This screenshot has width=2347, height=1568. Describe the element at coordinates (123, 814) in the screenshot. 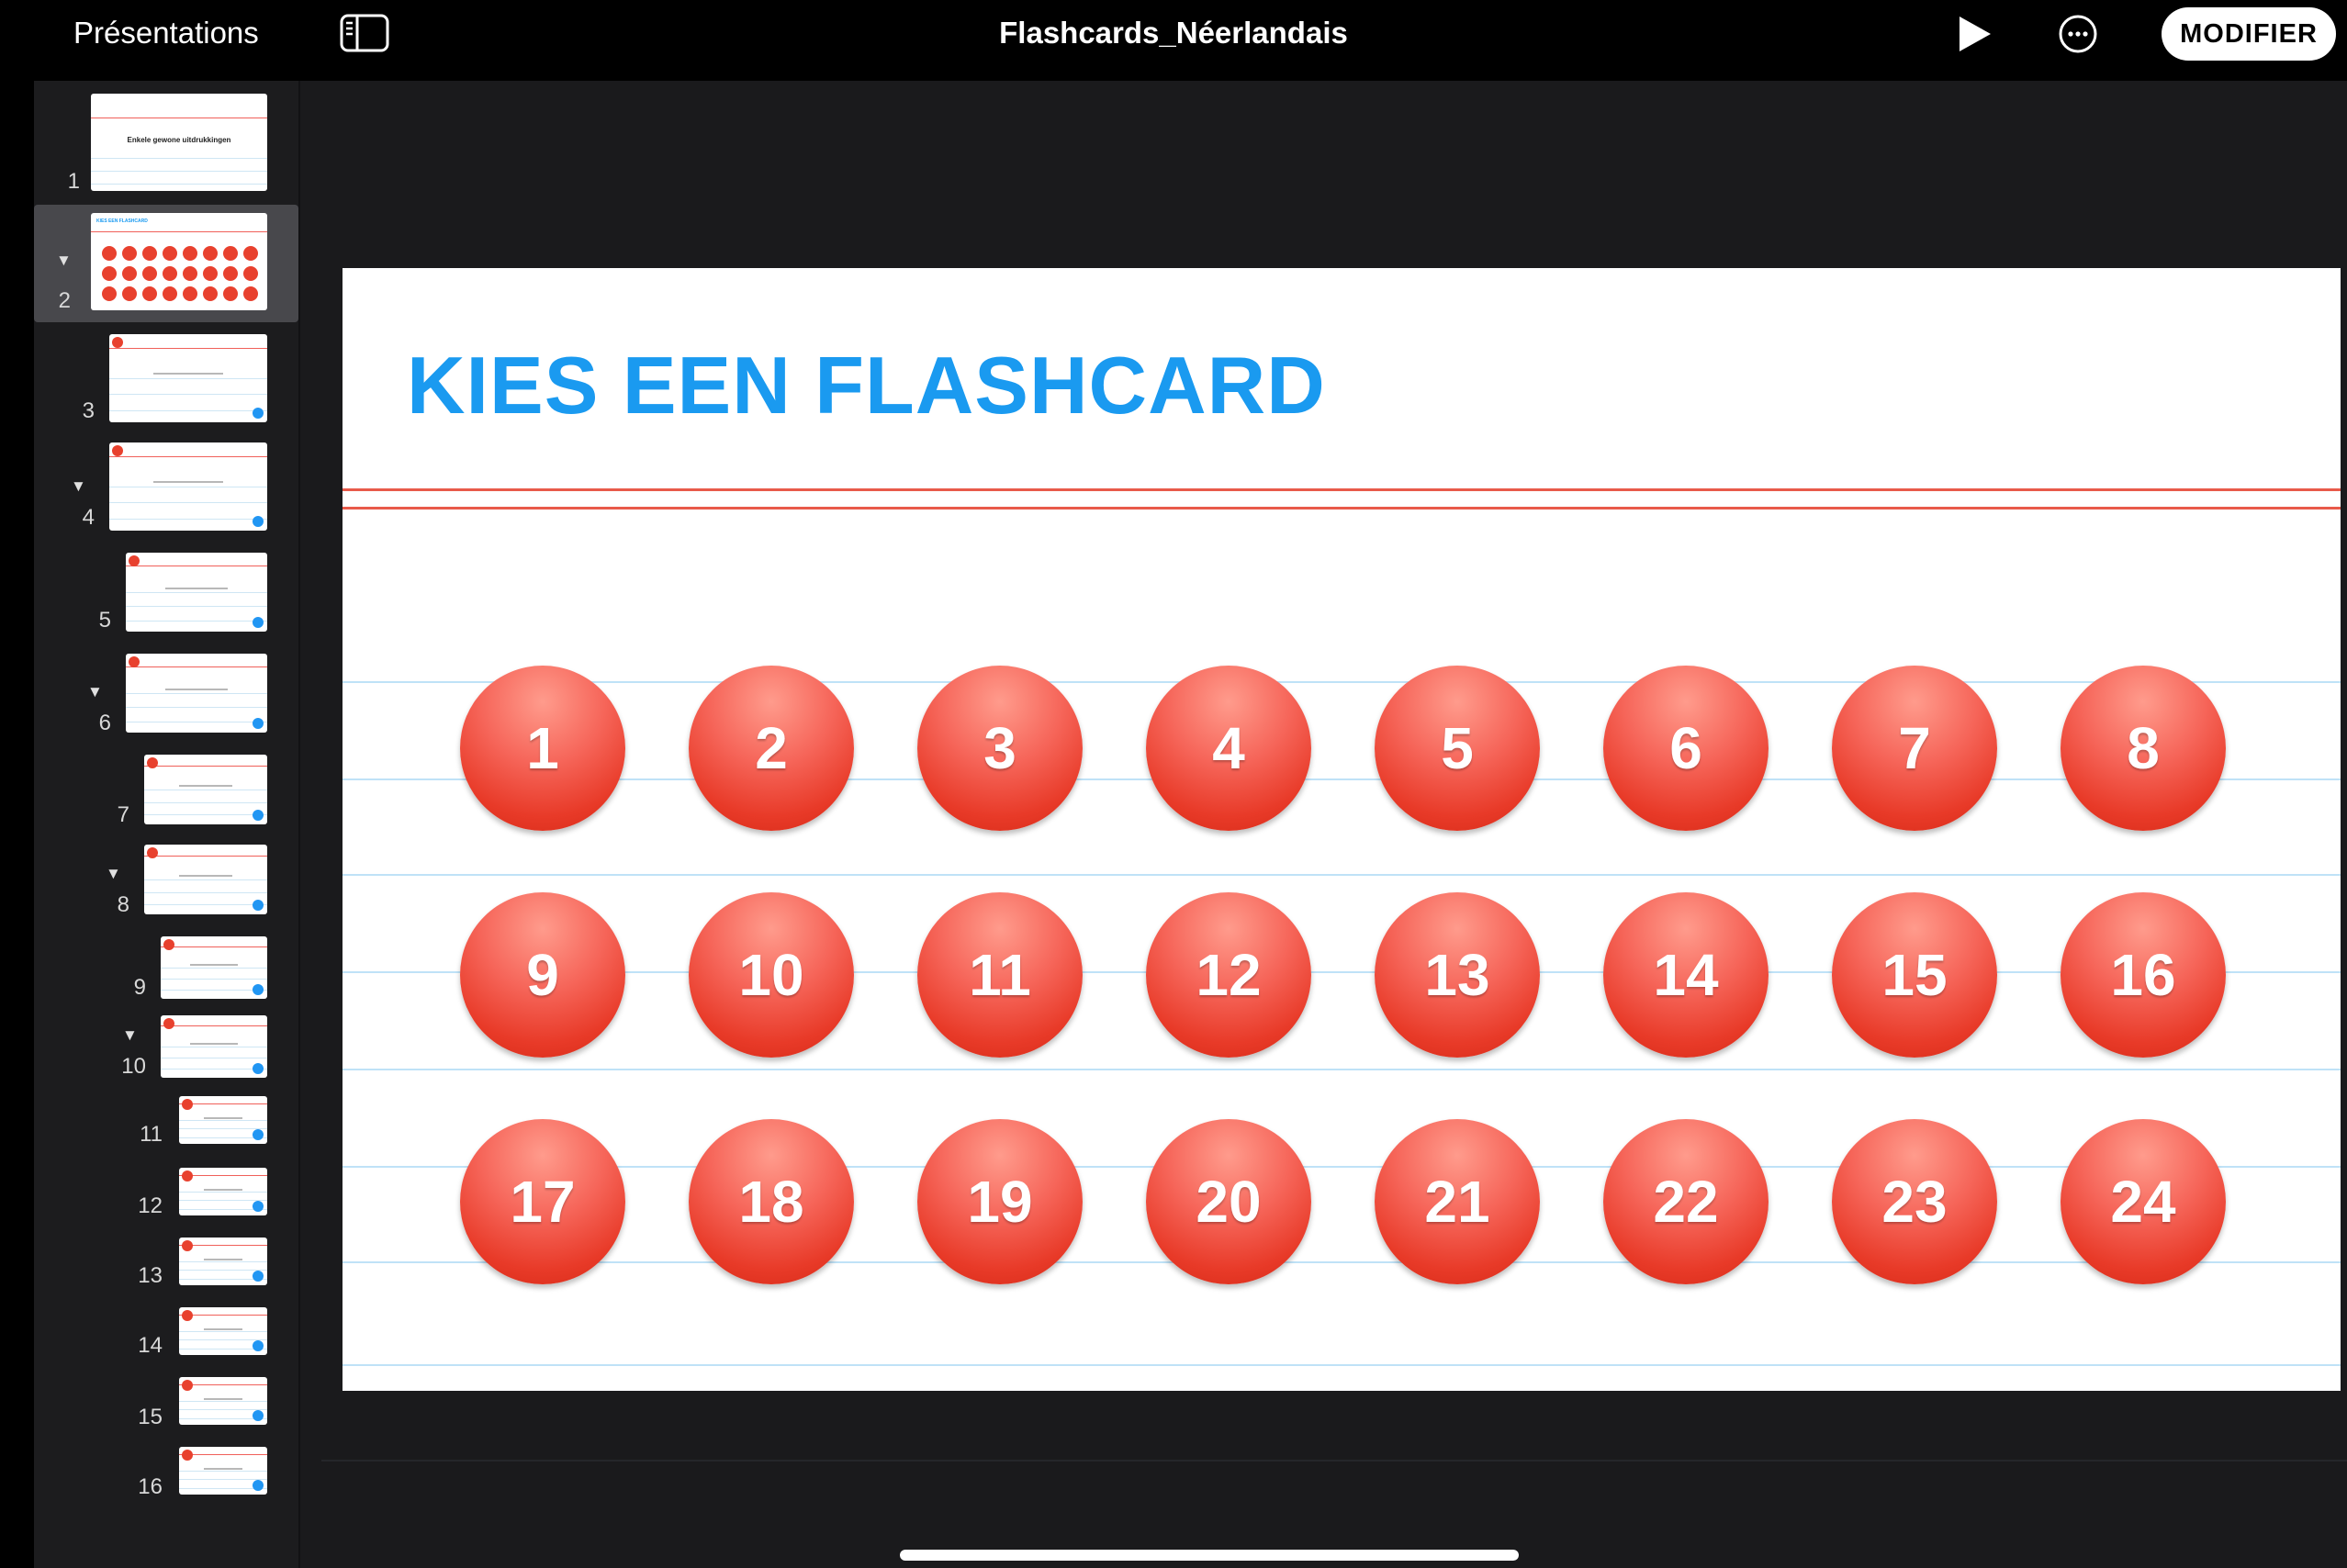

I see `slide-number: 7` at that location.